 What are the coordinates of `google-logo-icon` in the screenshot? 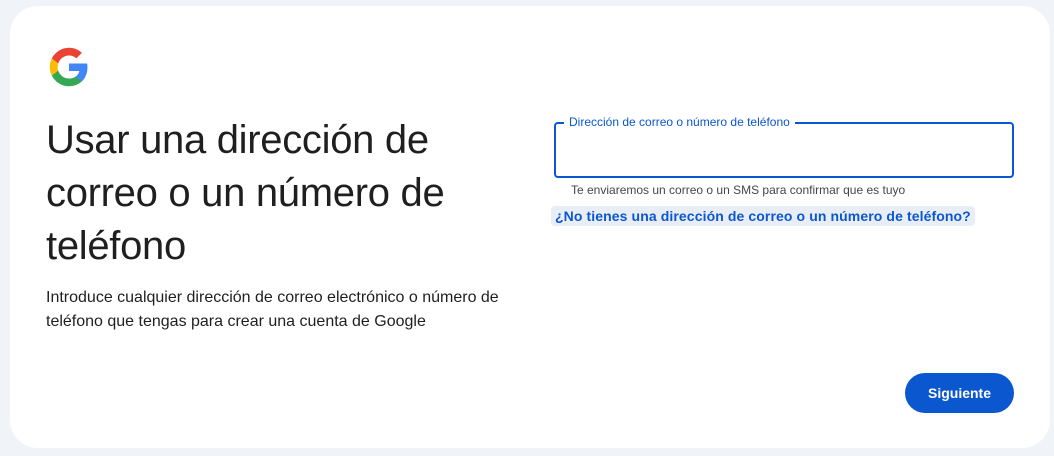 It's located at (69, 67).